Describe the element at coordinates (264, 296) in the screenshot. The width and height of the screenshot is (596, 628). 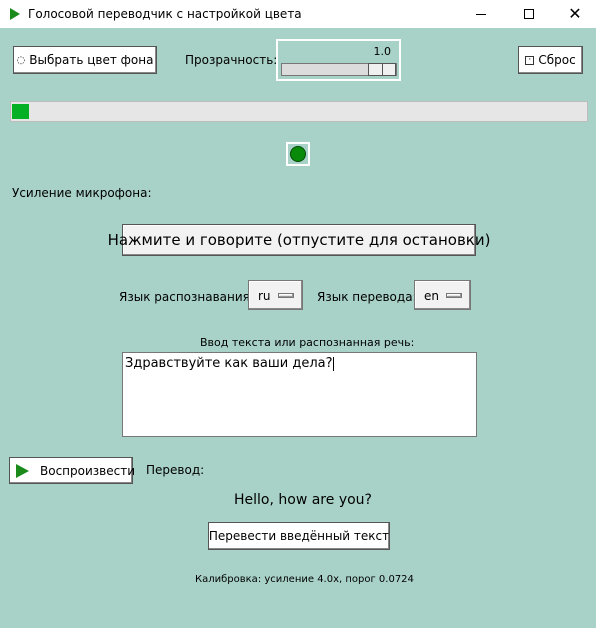
I see `recognition-language-value: ru` at that location.